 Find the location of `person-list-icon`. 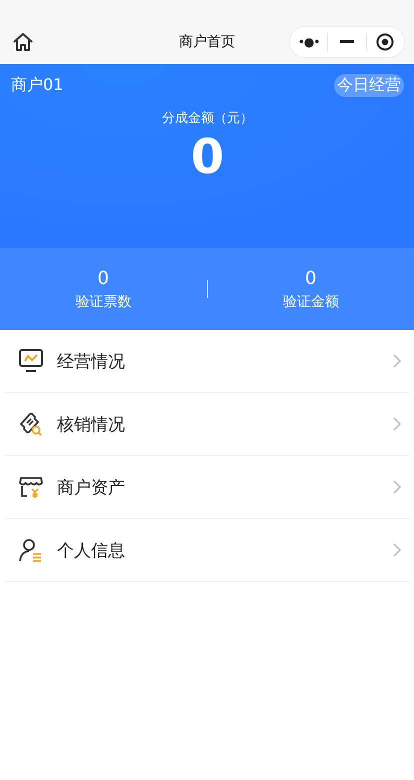

person-list-icon is located at coordinates (31, 550).